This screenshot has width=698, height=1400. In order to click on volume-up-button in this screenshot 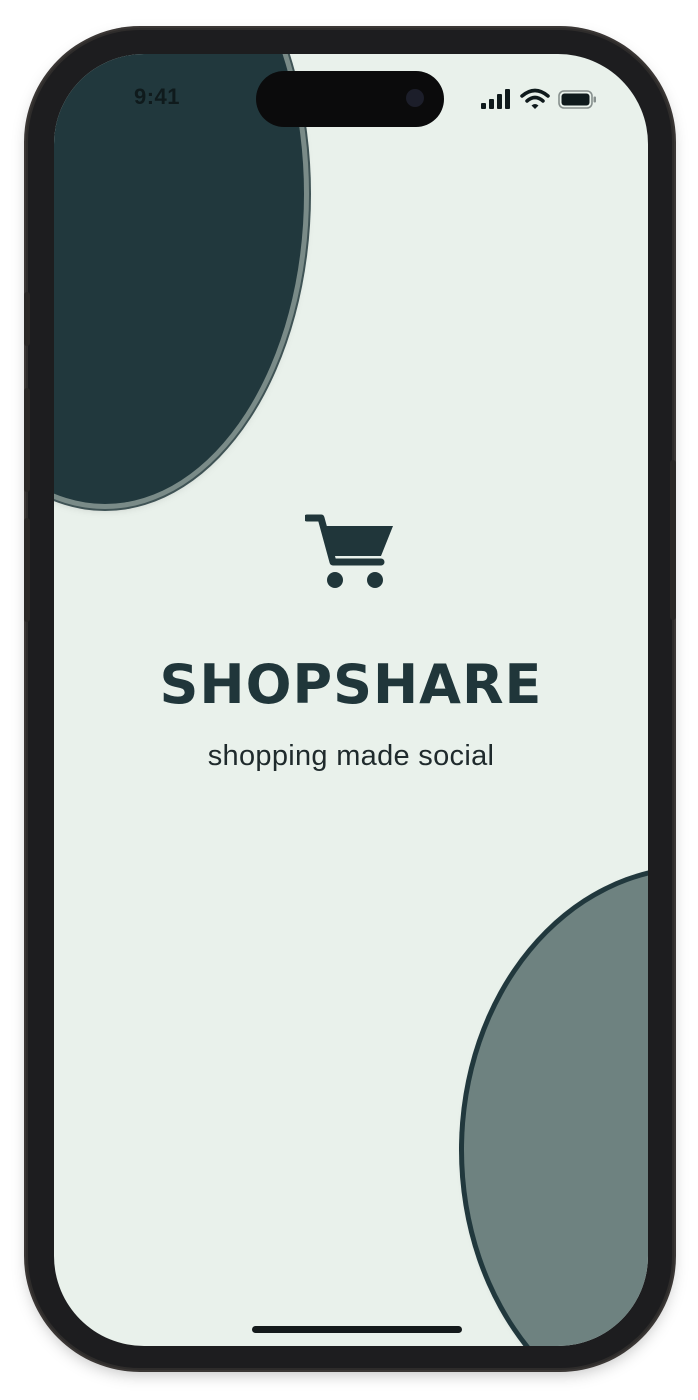, I will do `click(27, 440)`.